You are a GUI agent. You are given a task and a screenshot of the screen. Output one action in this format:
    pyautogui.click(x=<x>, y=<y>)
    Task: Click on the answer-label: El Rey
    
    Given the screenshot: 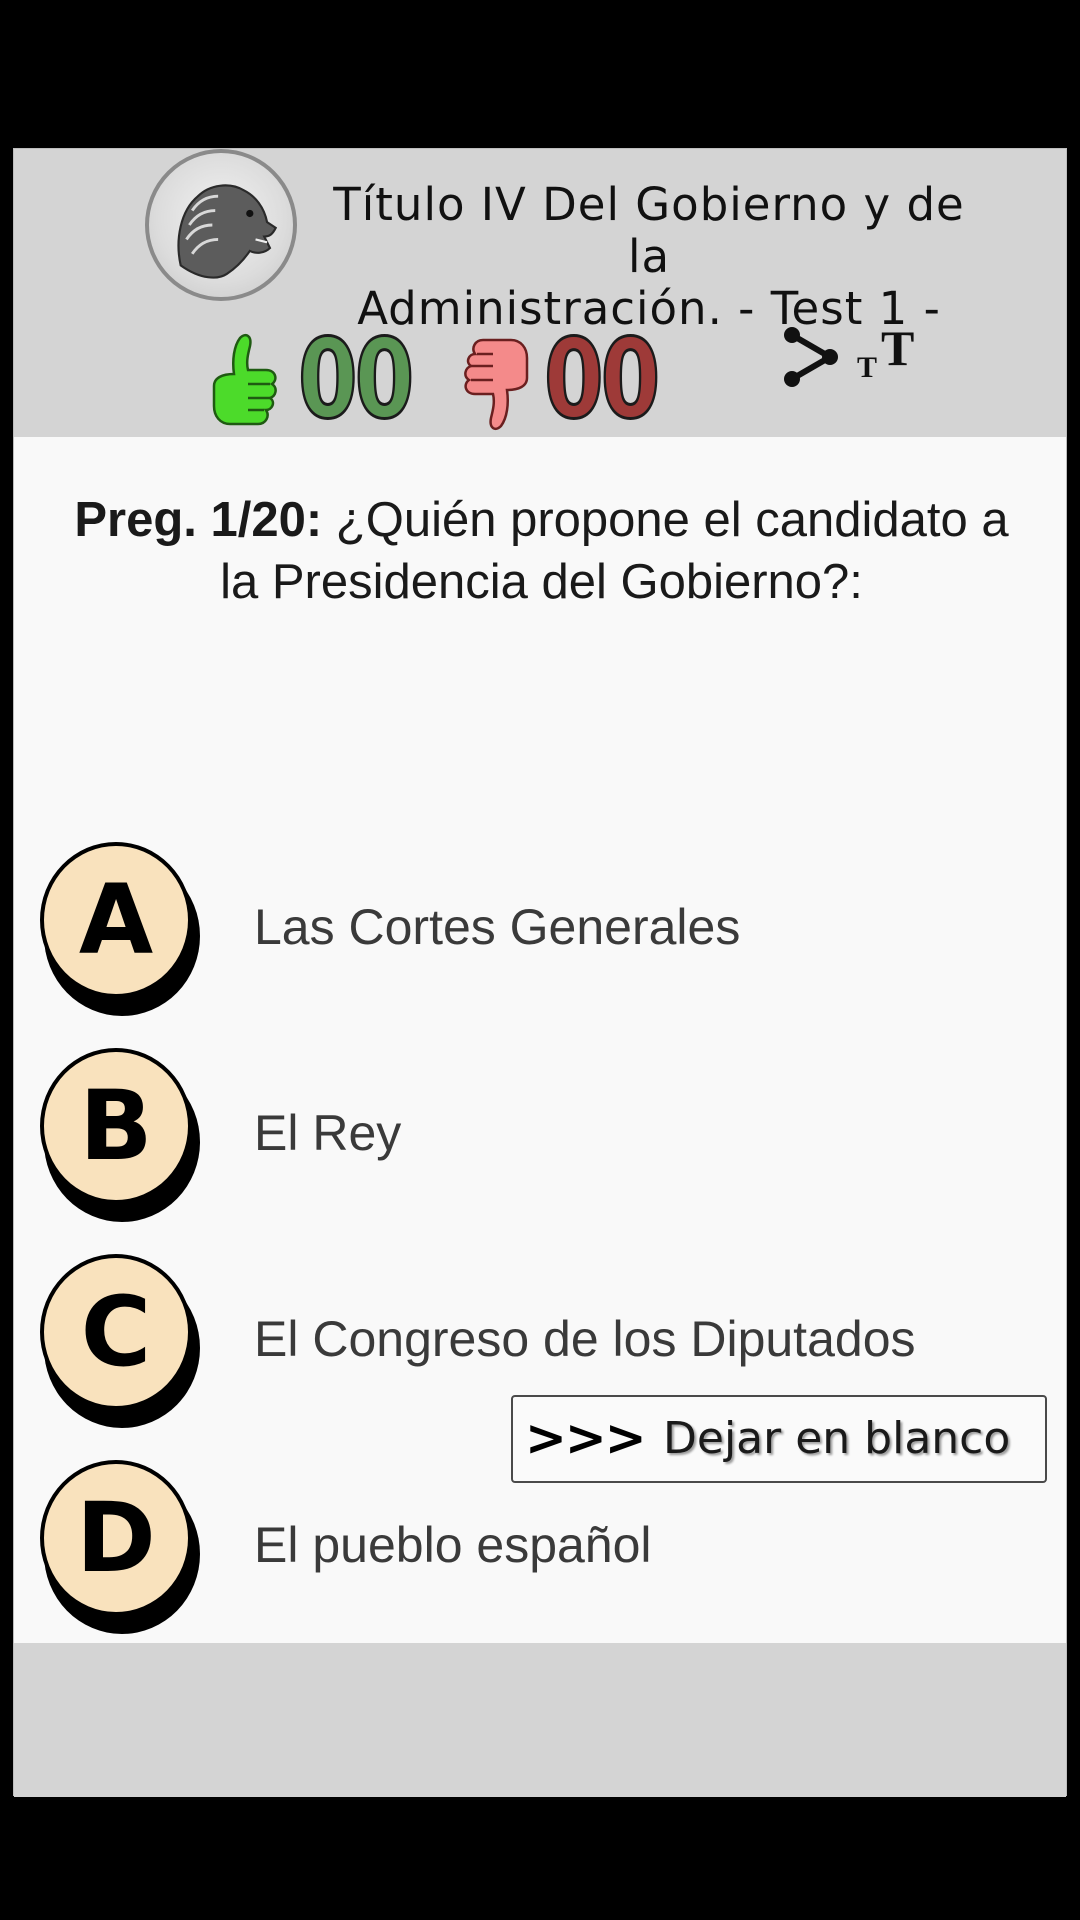 What is the action you would take?
    pyautogui.click(x=327, y=1133)
    